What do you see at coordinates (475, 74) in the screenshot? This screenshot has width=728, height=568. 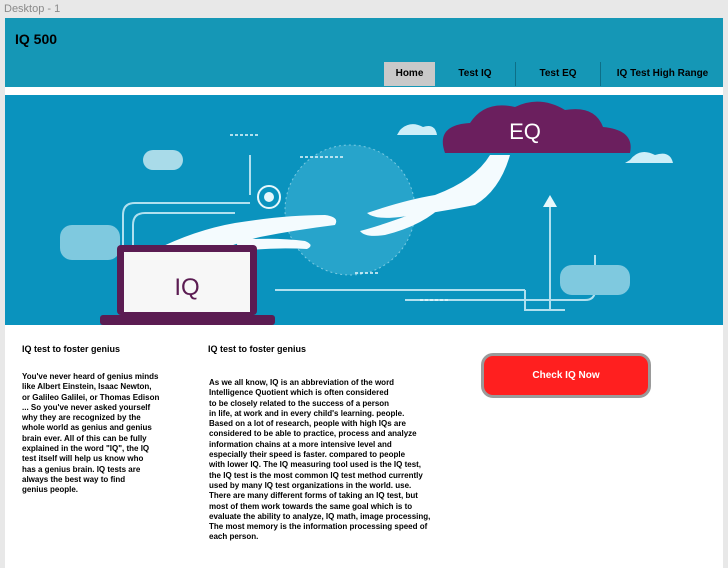 I see `nav-test-iq: Test IQ` at bounding box center [475, 74].